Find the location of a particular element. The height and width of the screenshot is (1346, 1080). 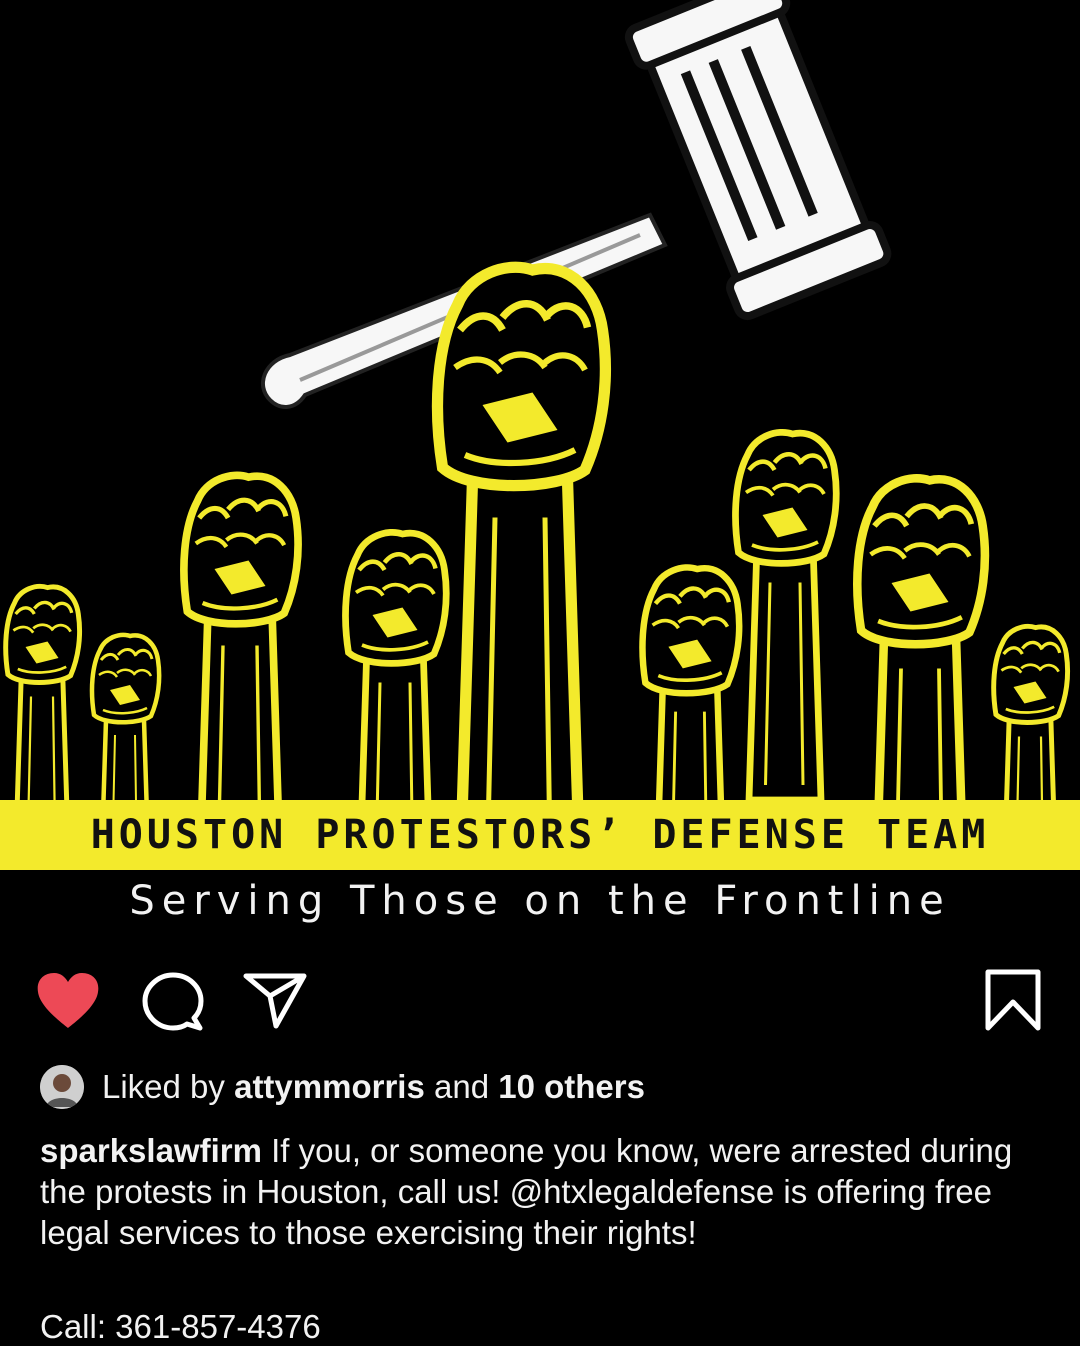

comment-bubble-icon is located at coordinates (173, 1002).